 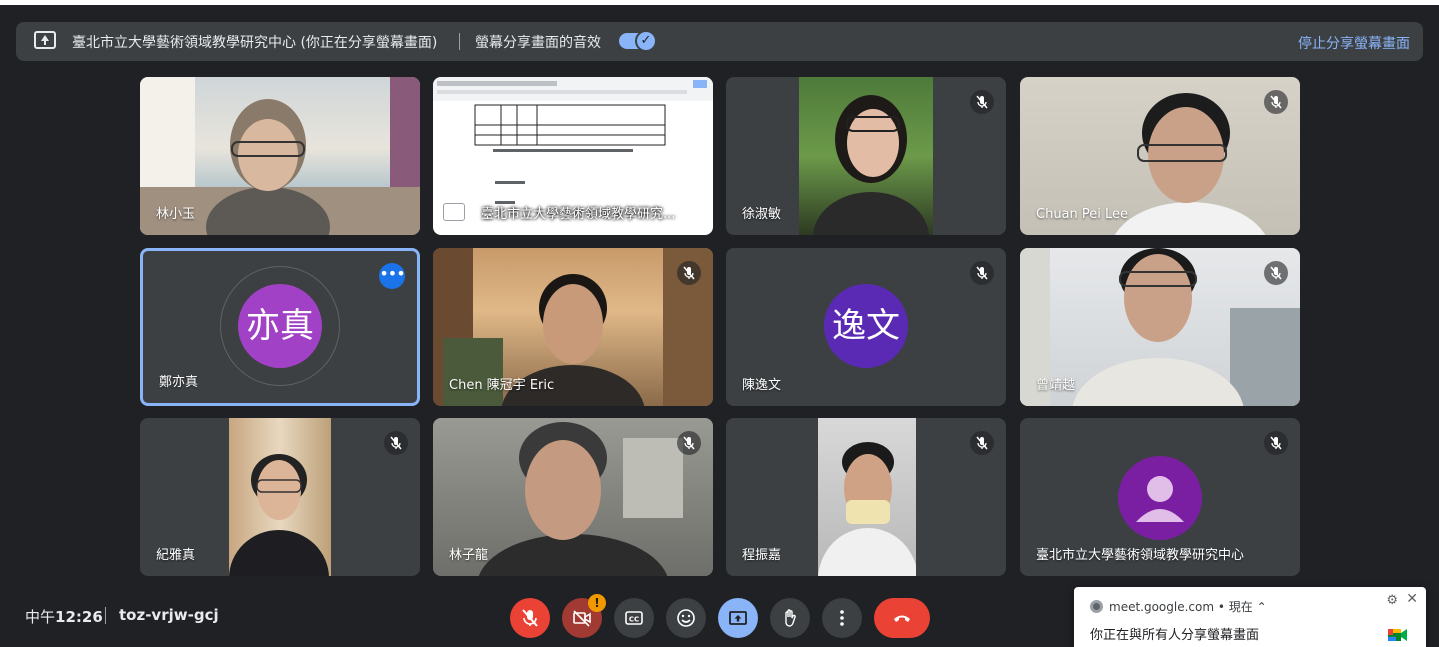 What do you see at coordinates (646, 41) in the screenshot?
I see `check-icon: ✓` at bounding box center [646, 41].